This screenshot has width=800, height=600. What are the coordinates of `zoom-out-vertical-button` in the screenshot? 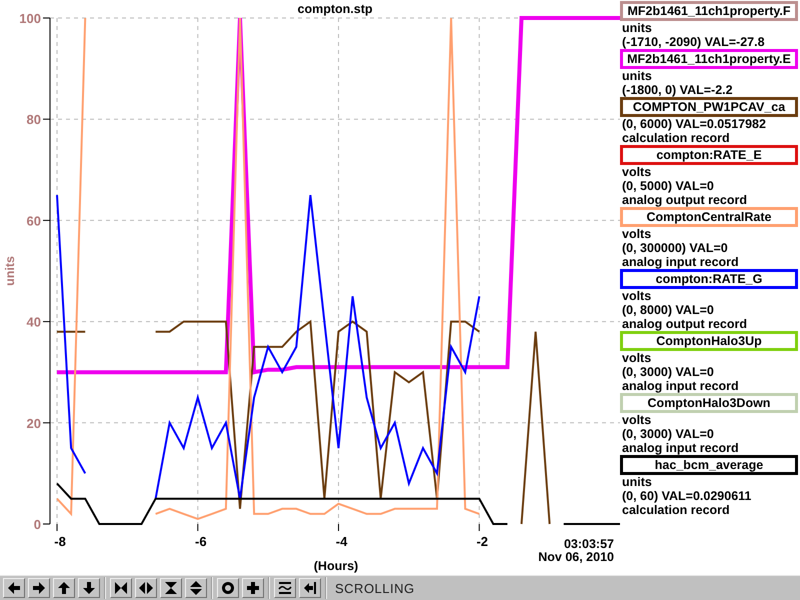 It's located at (196, 588).